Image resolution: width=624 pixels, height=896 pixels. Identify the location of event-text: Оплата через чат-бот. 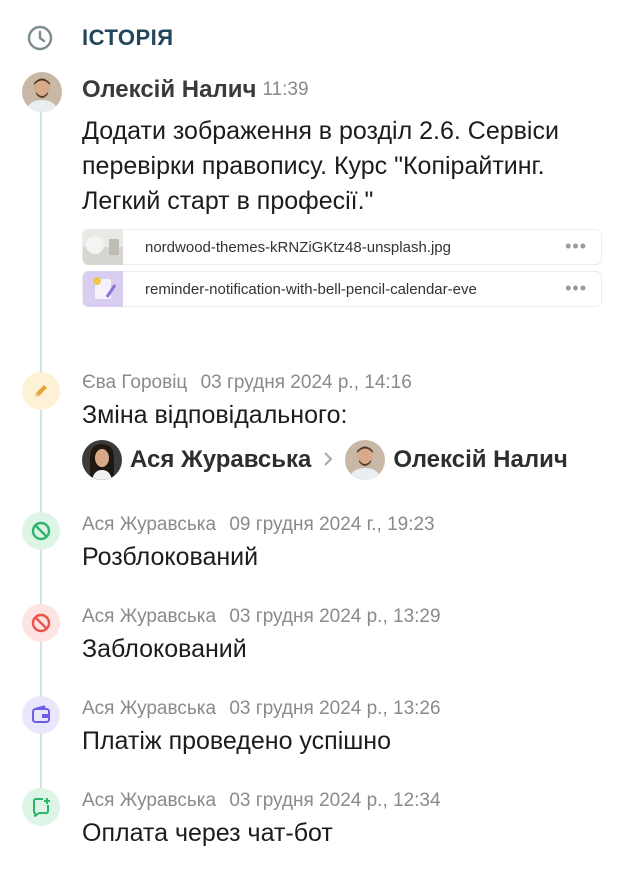
(207, 833).